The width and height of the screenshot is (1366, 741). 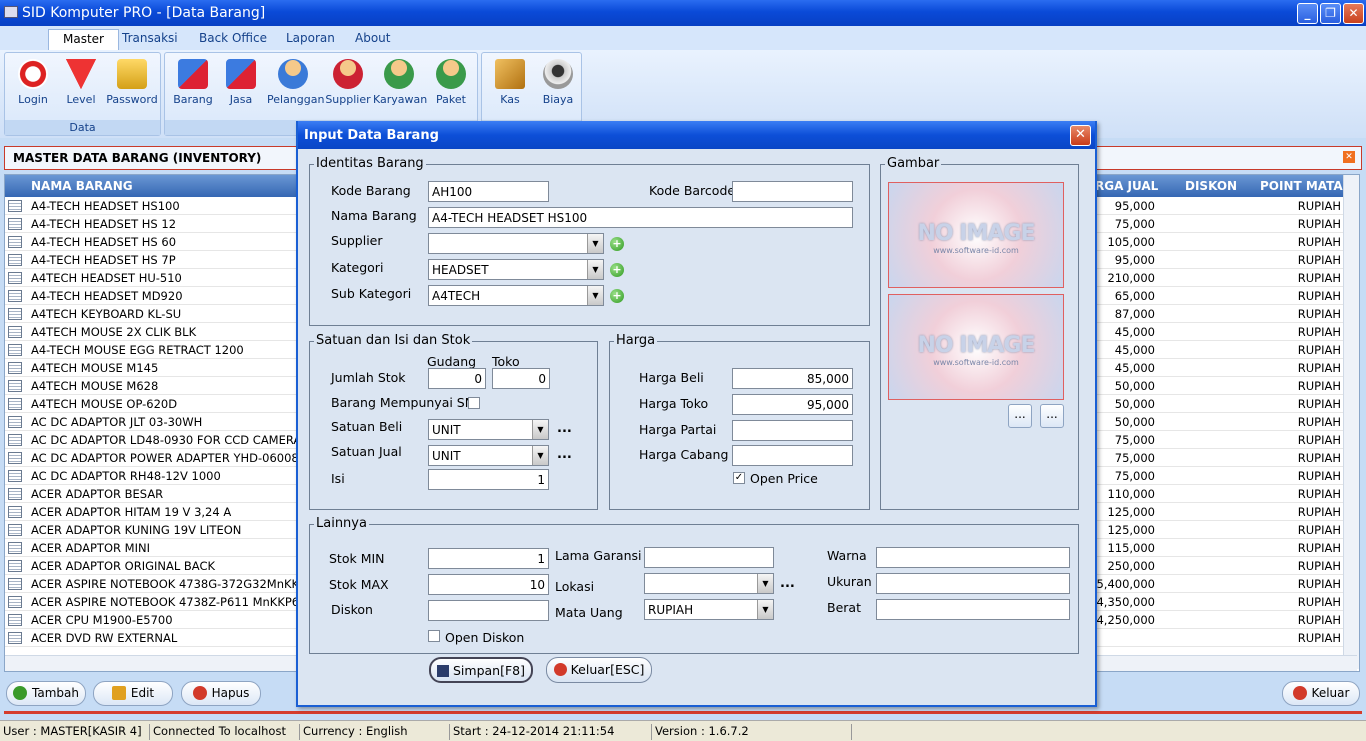 I want to click on pelanggan-button: Pelanggan, so click(x=295, y=84).